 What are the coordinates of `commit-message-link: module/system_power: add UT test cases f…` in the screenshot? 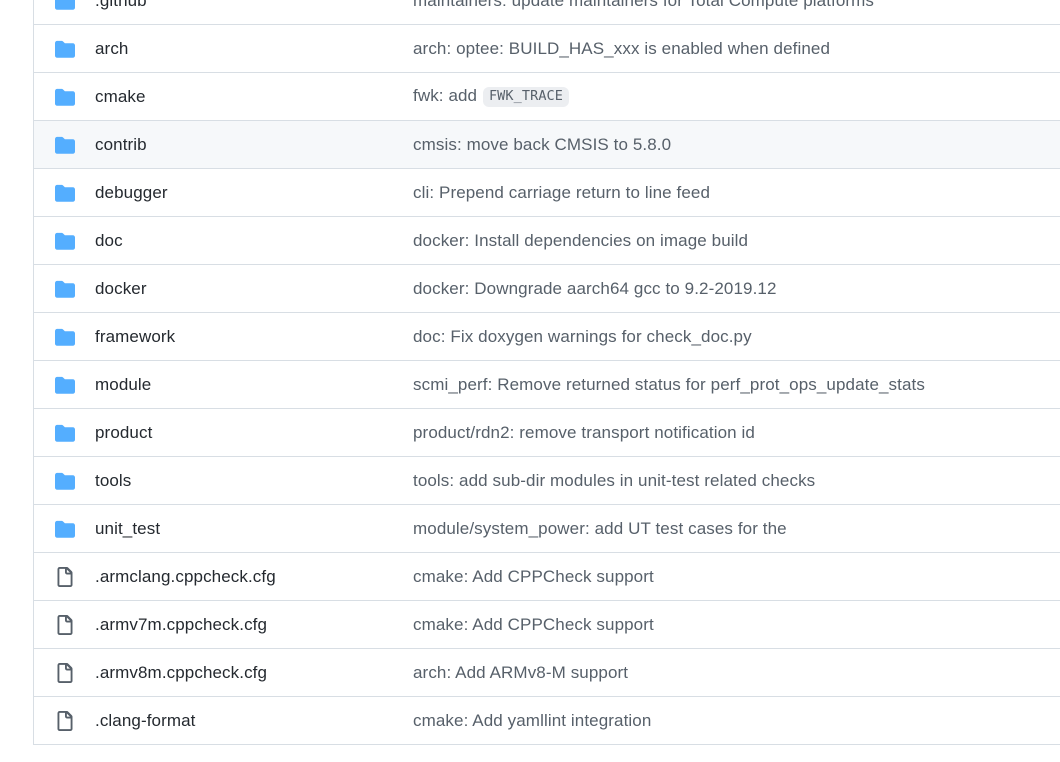 It's located at (736, 529).